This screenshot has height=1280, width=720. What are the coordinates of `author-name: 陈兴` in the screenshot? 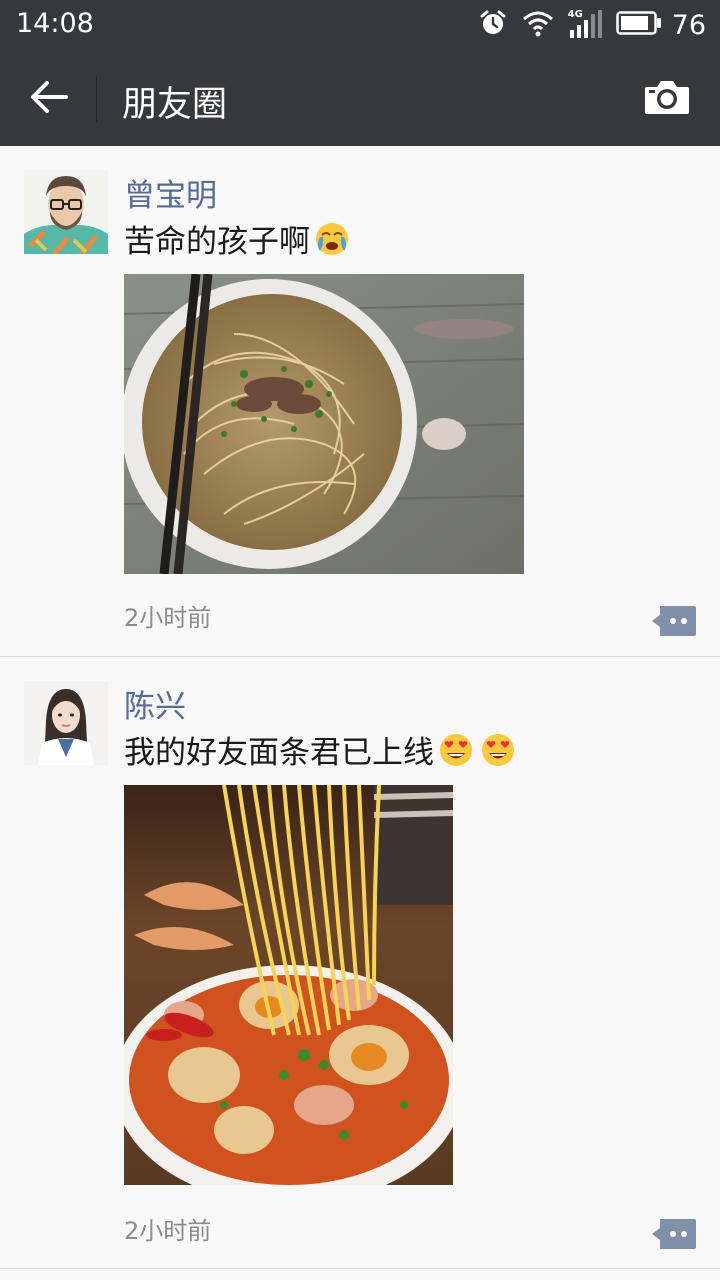 It's located at (155, 703).